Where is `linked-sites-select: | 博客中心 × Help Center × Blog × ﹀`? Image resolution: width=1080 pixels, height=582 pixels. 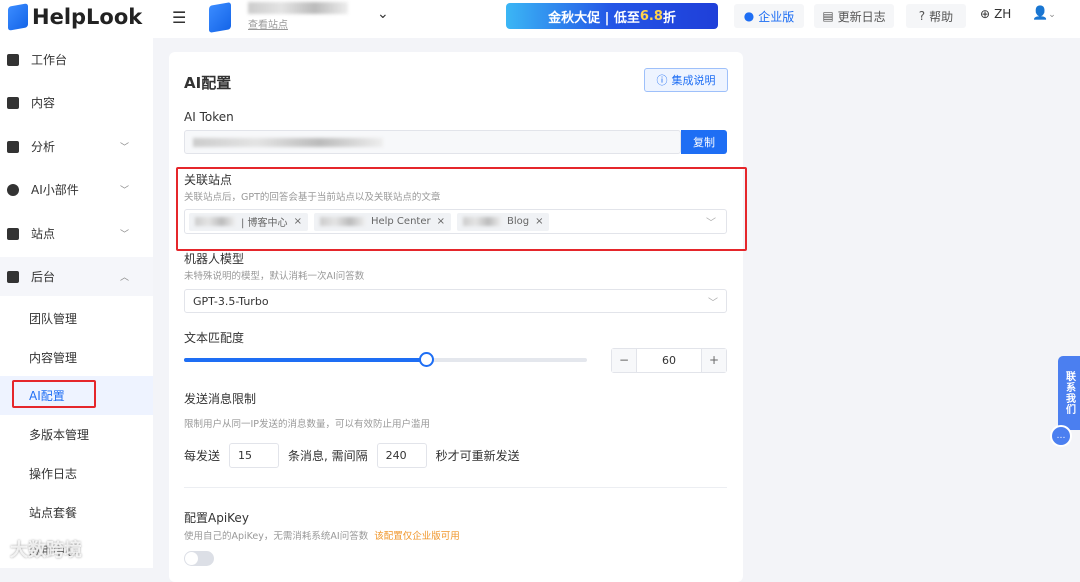
linked-sites-select: | 博客中心 × Help Center × Blog × ﹀ is located at coordinates (455, 221).